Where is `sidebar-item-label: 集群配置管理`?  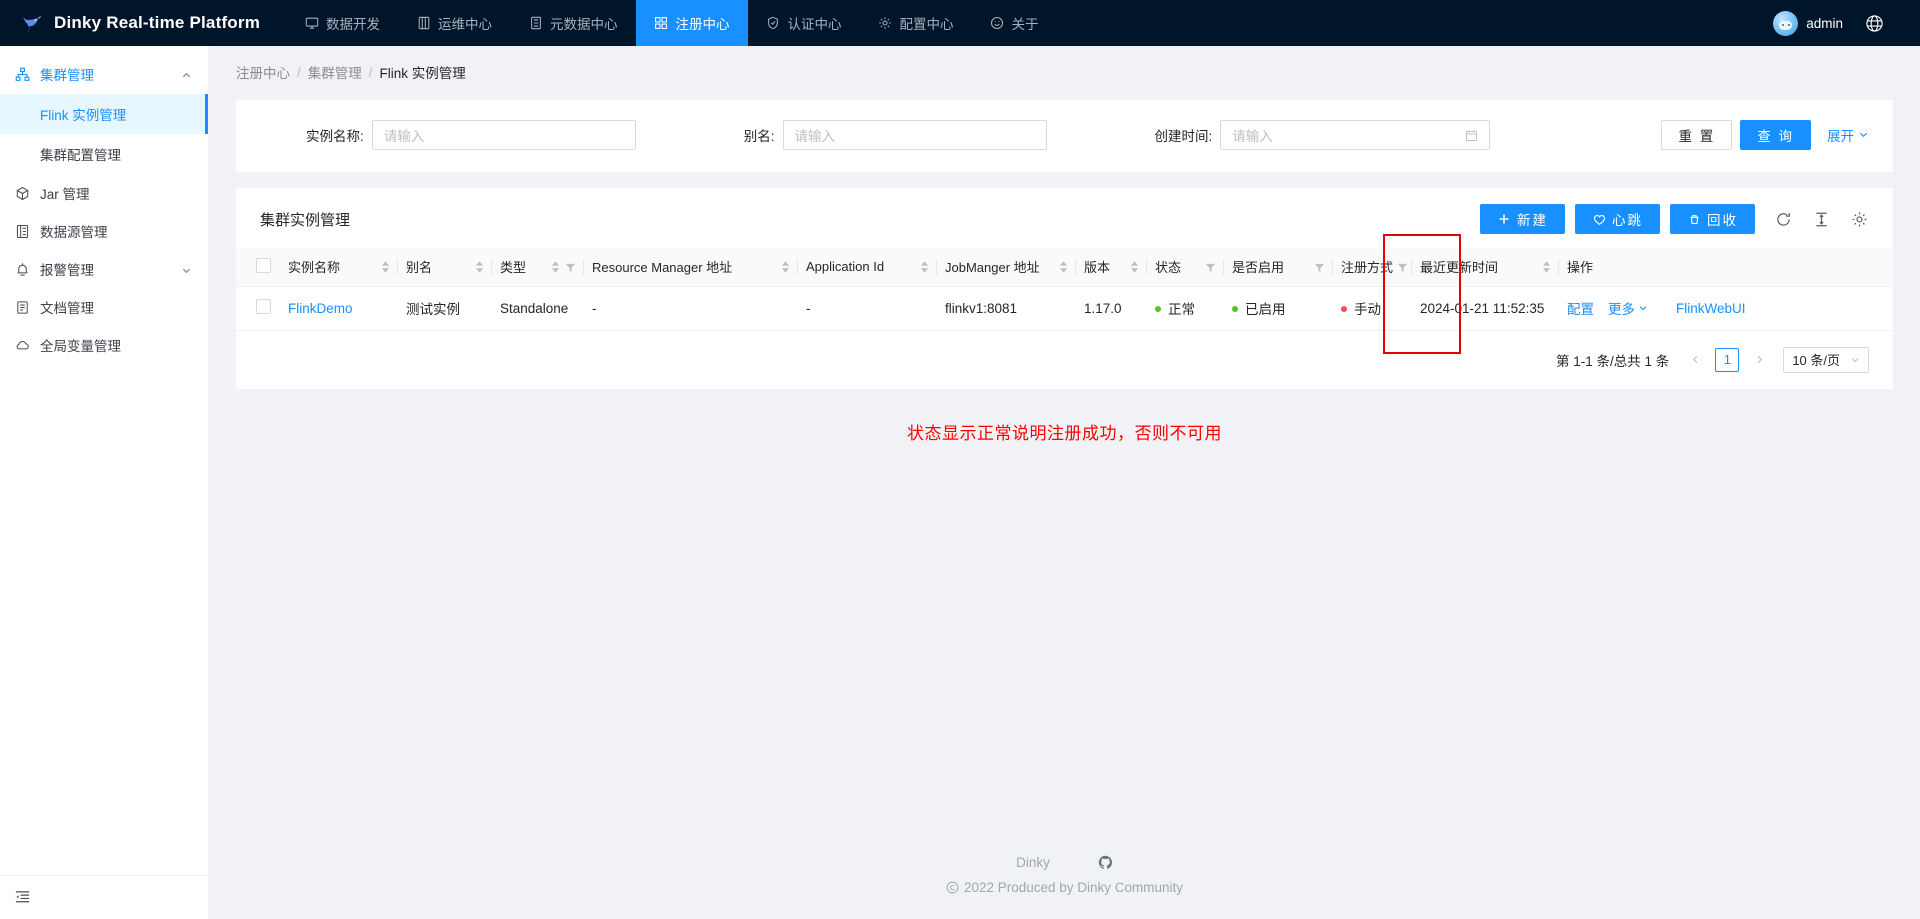 sidebar-item-label: 集群配置管理 is located at coordinates (80, 155).